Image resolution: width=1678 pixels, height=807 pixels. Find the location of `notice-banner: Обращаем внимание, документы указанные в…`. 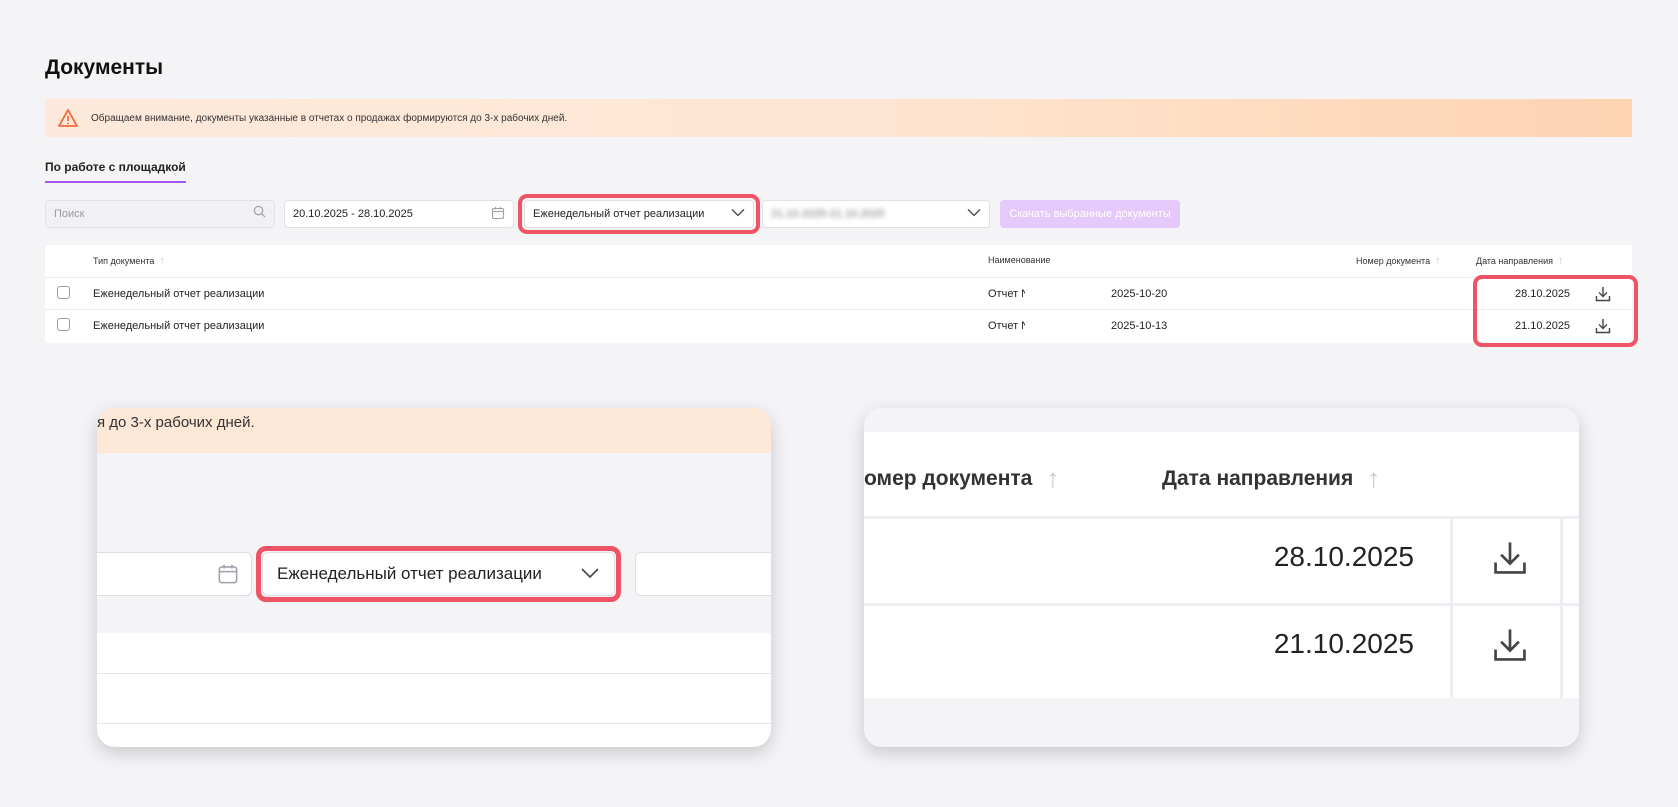

notice-banner: Обращаем внимание, документы указанные в… is located at coordinates (838, 118).